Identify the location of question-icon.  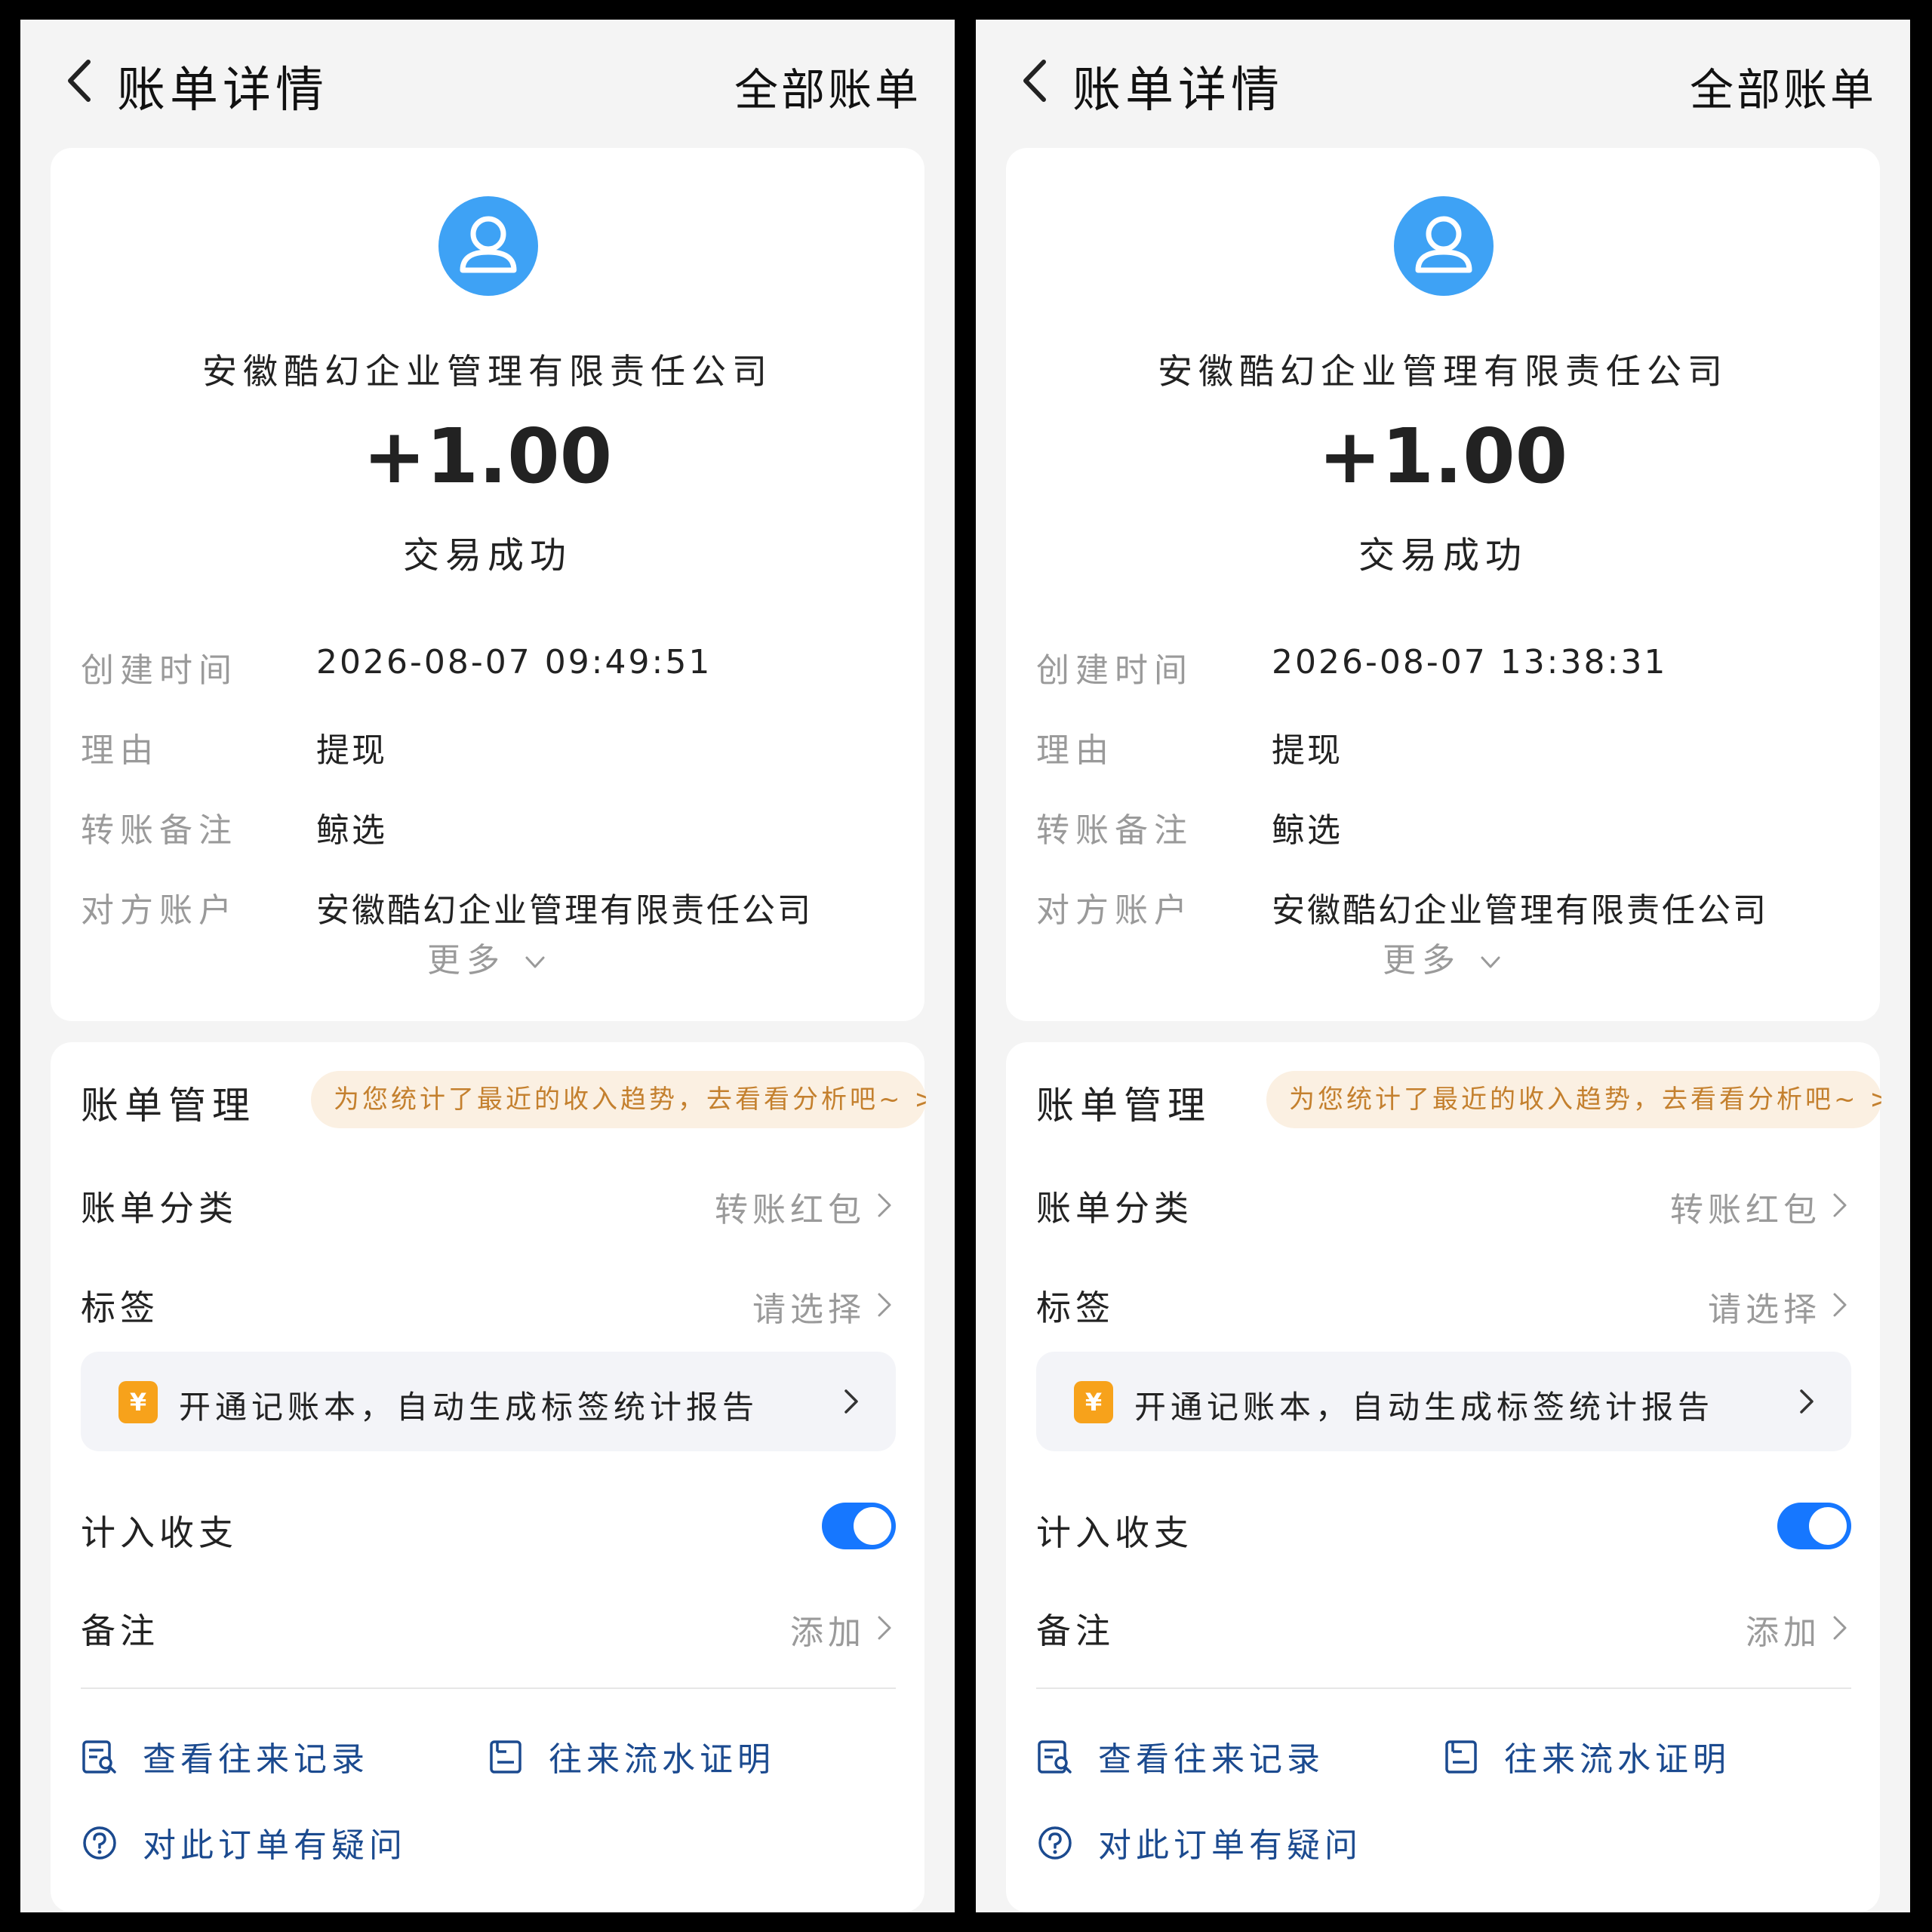
(1055, 1843).